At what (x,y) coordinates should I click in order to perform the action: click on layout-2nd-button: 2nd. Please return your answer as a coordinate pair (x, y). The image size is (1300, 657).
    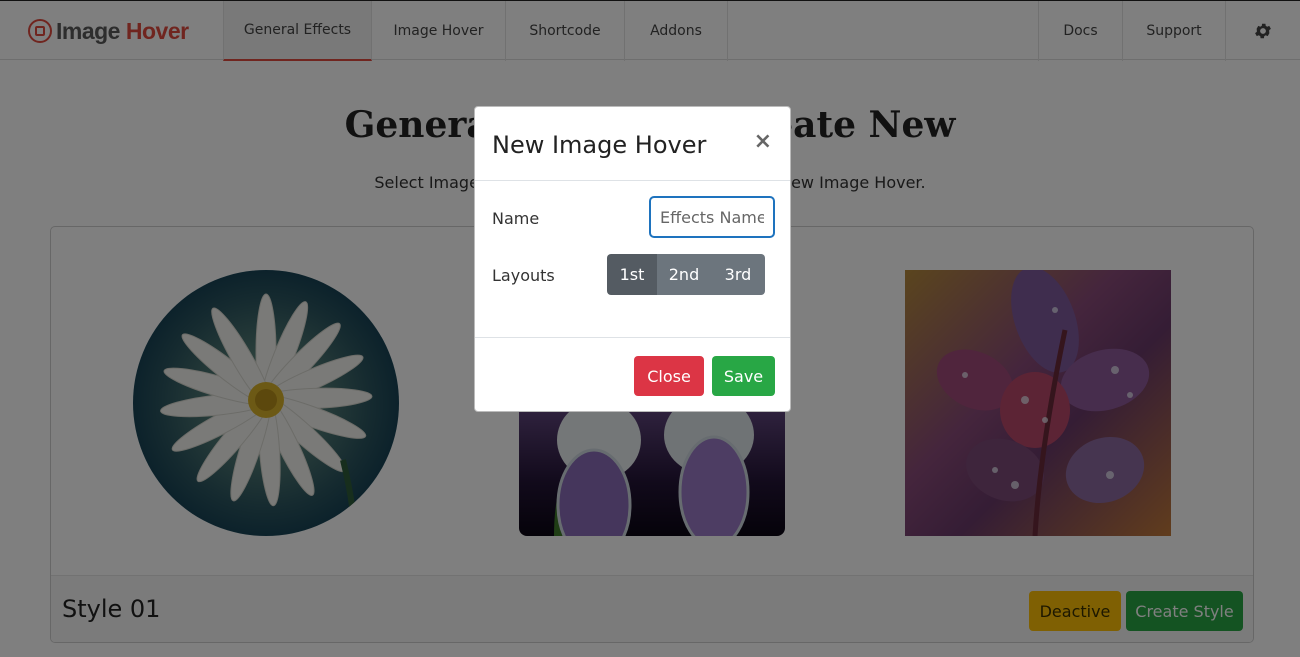
    Looking at the image, I should click on (684, 274).